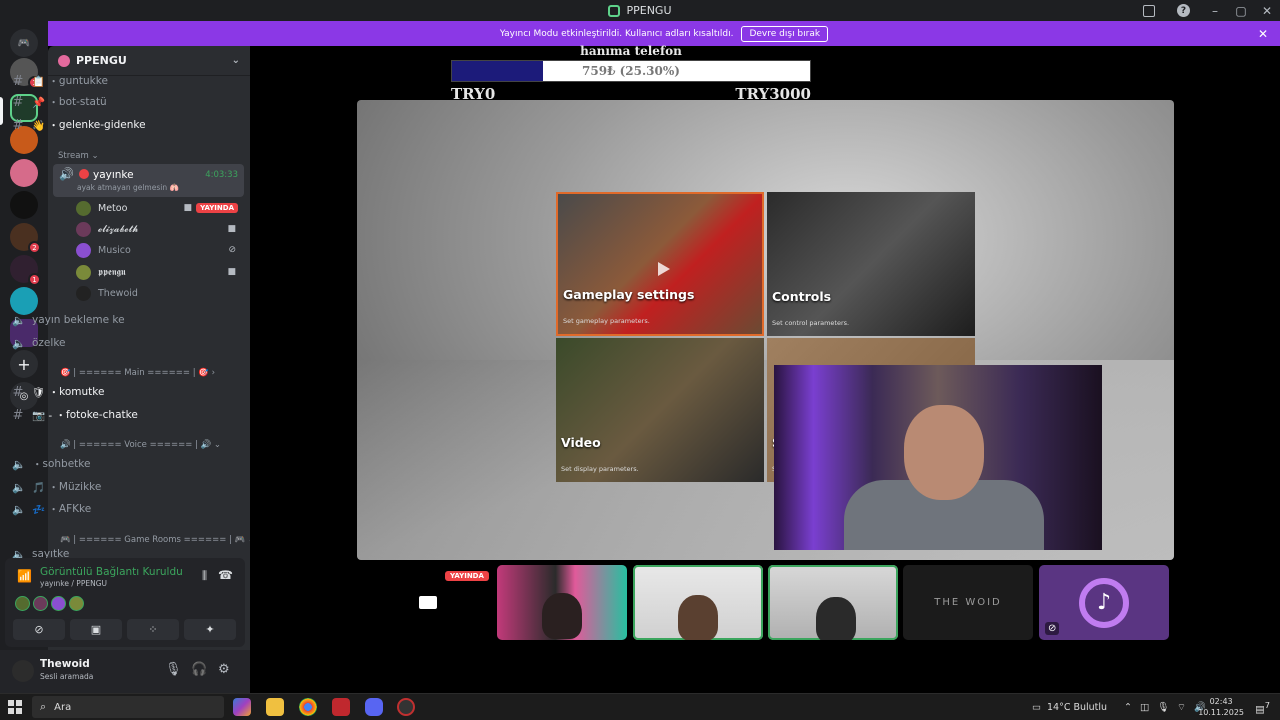 Image resolution: width=1280 pixels, height=720 pixels. Describe the element at coordinates (160, 293) in the screenshot. I see `voice-member-thewoid: Thewoid` at that location.